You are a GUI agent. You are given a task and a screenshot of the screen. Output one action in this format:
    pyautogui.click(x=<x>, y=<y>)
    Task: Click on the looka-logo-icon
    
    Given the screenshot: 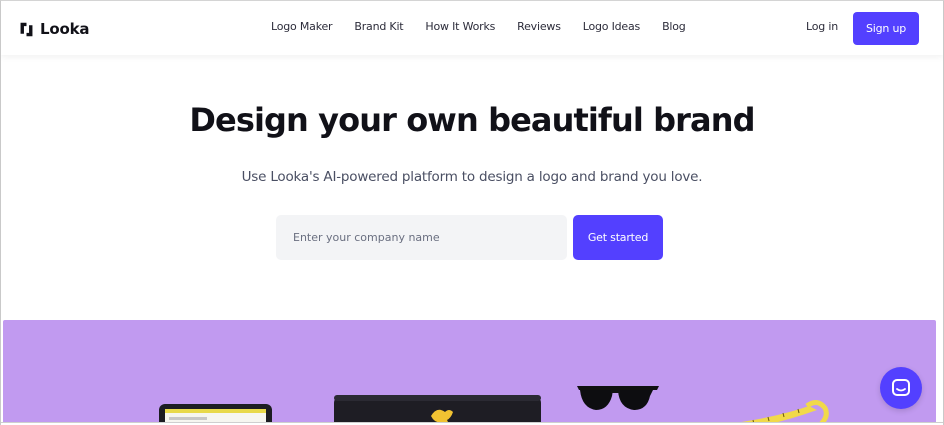 What is the action you would take?
    pyautogui.click(x=26, y=29)
    